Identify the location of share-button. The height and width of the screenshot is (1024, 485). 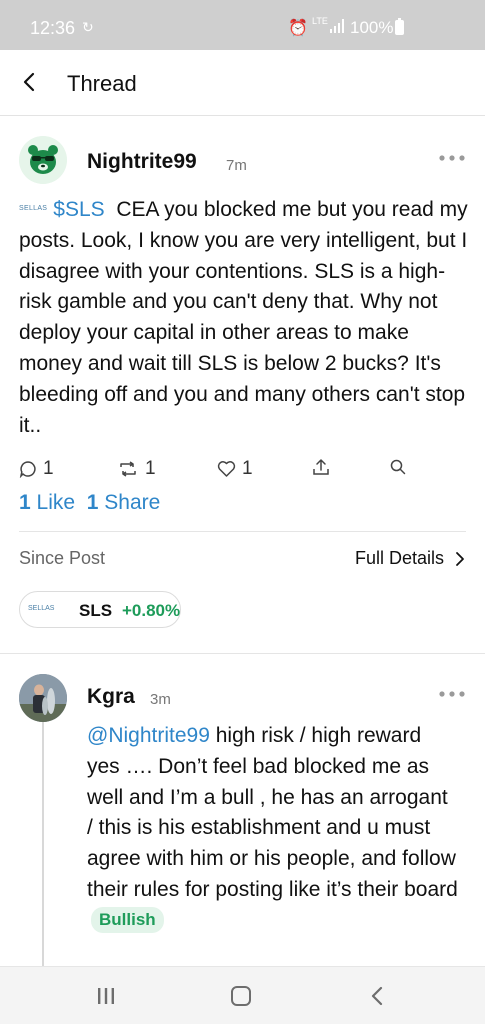
(324, 467).